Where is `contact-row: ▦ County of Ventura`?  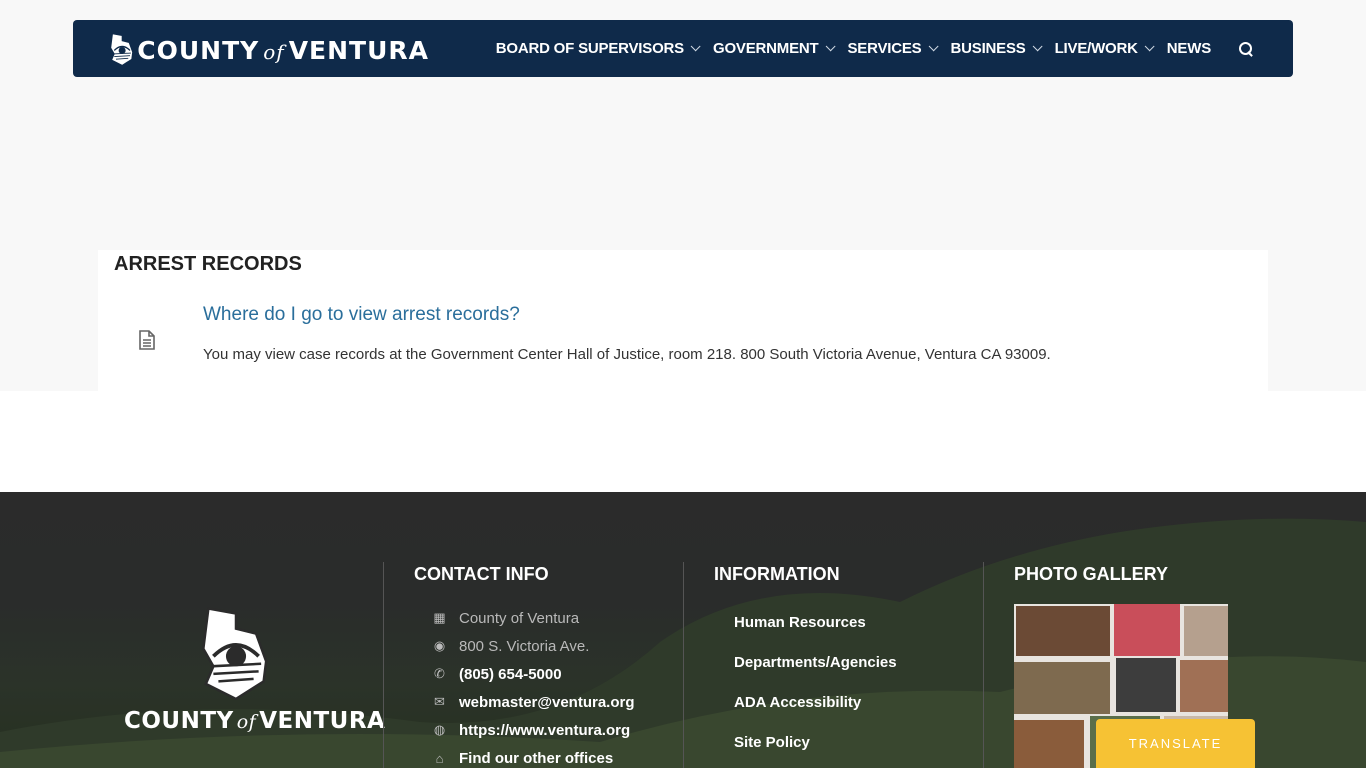
contact-row: ▦ County of Ventura is located at coordinates (533, 618).